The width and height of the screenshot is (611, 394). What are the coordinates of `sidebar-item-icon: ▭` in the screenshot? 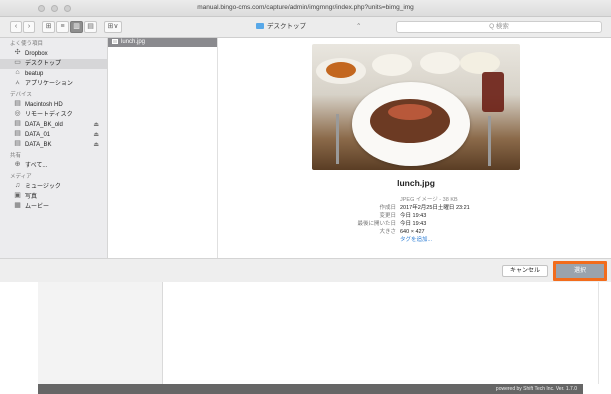 It's located at (17, 63).